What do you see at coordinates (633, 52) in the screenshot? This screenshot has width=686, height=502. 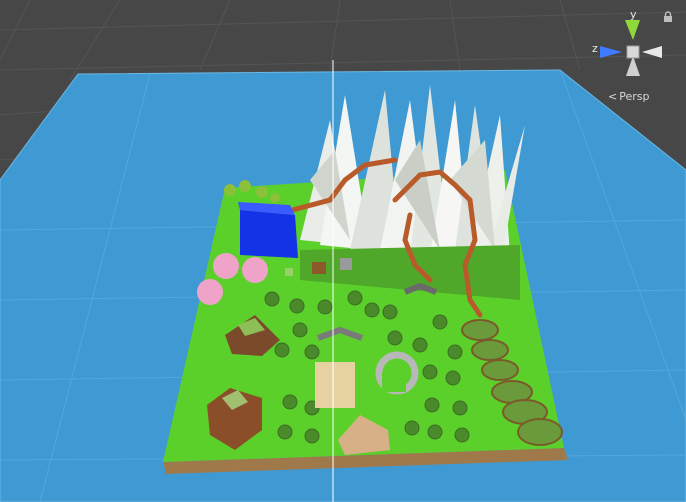 I see `gizmo-center-cube` at bounding box center [633, 52].